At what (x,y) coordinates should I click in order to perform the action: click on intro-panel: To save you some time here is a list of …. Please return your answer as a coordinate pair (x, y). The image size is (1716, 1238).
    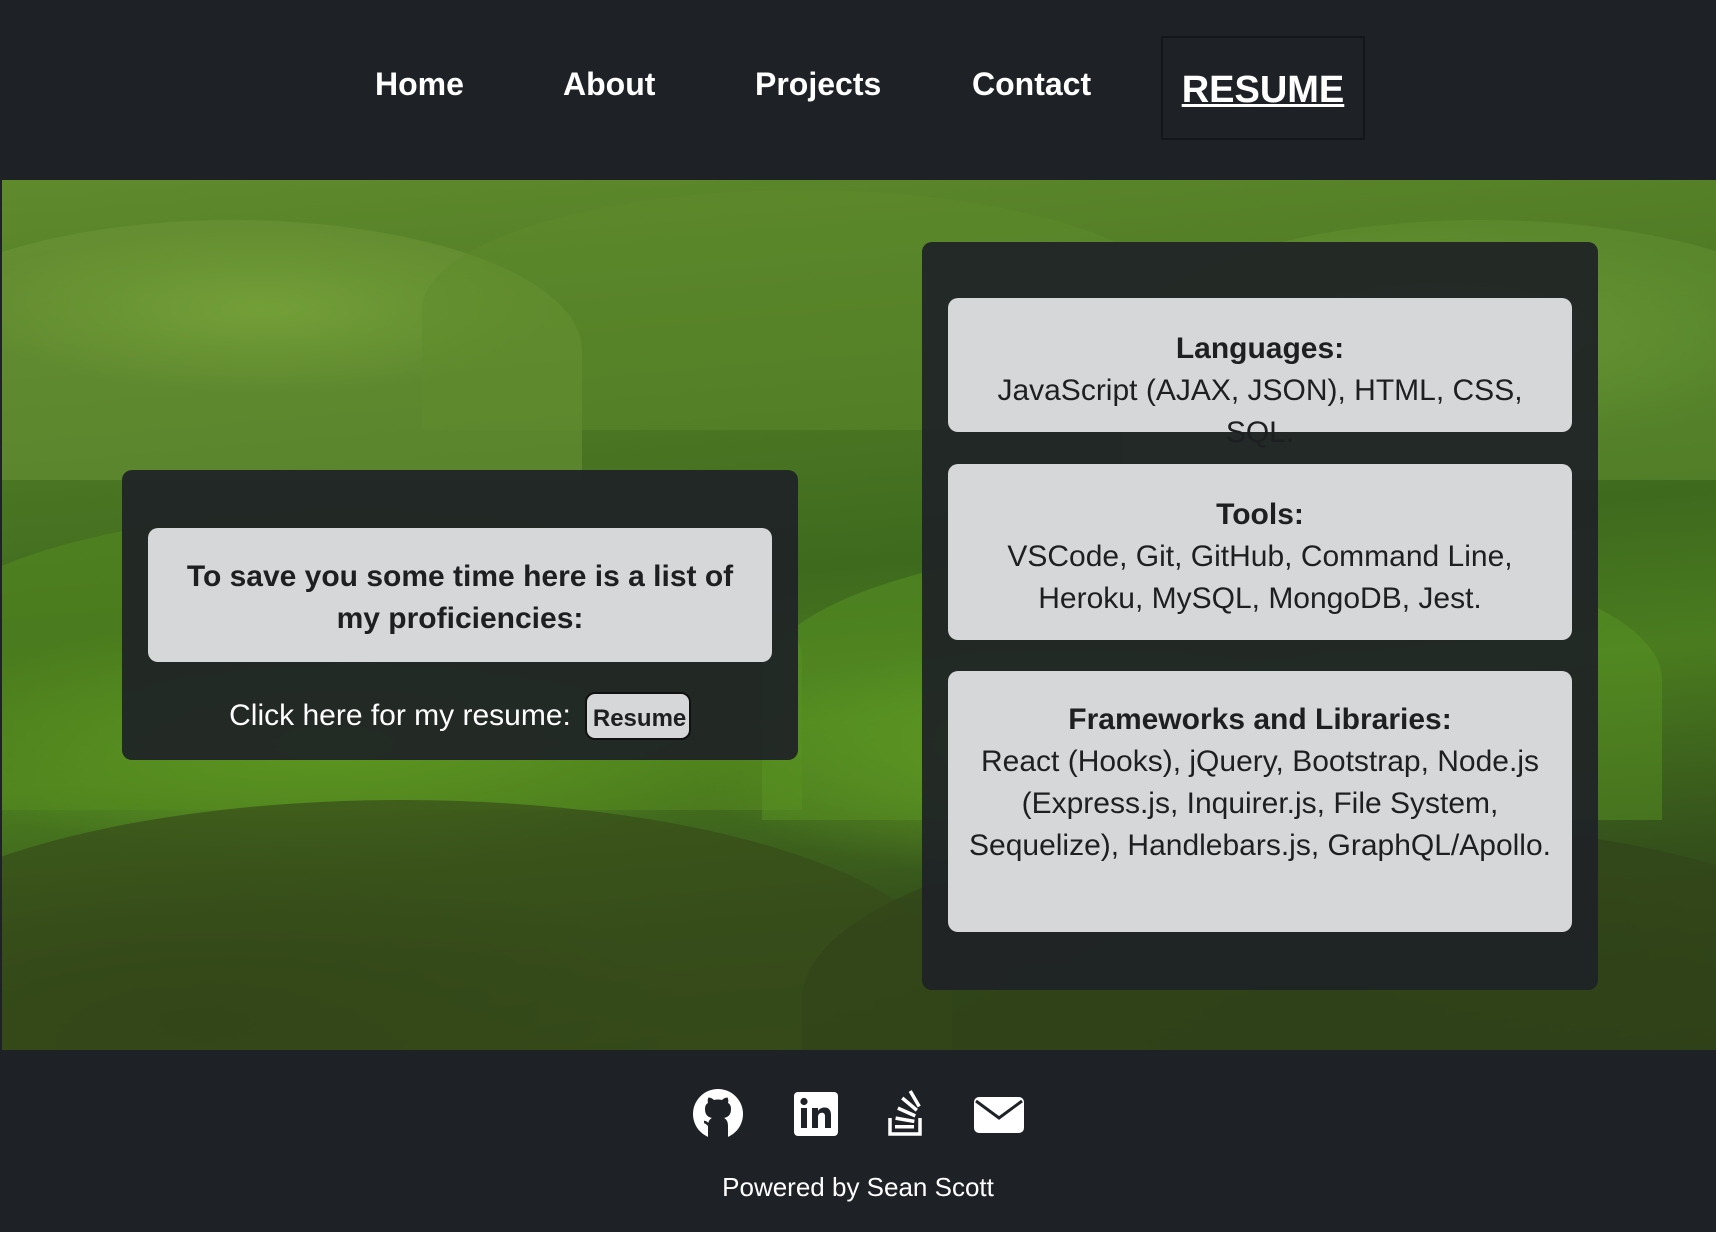
    Looking at the image, I should click on (460, 615).